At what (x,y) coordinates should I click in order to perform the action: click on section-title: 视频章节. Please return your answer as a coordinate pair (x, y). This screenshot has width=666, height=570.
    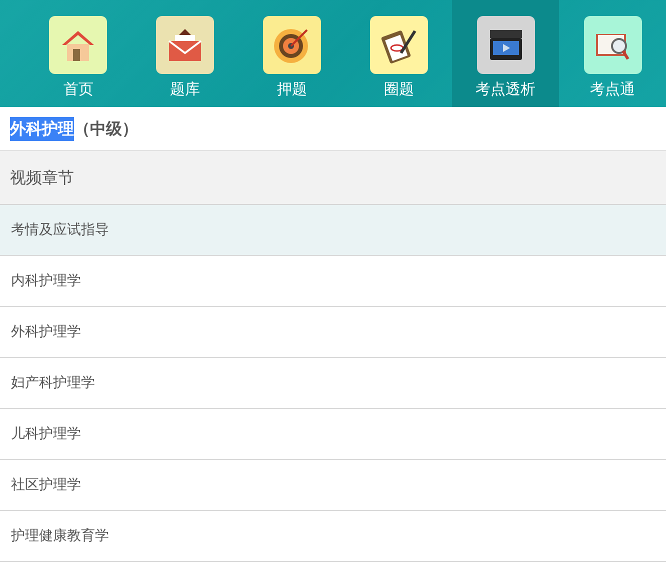
    Looking at the image, I should click on (42, 177).